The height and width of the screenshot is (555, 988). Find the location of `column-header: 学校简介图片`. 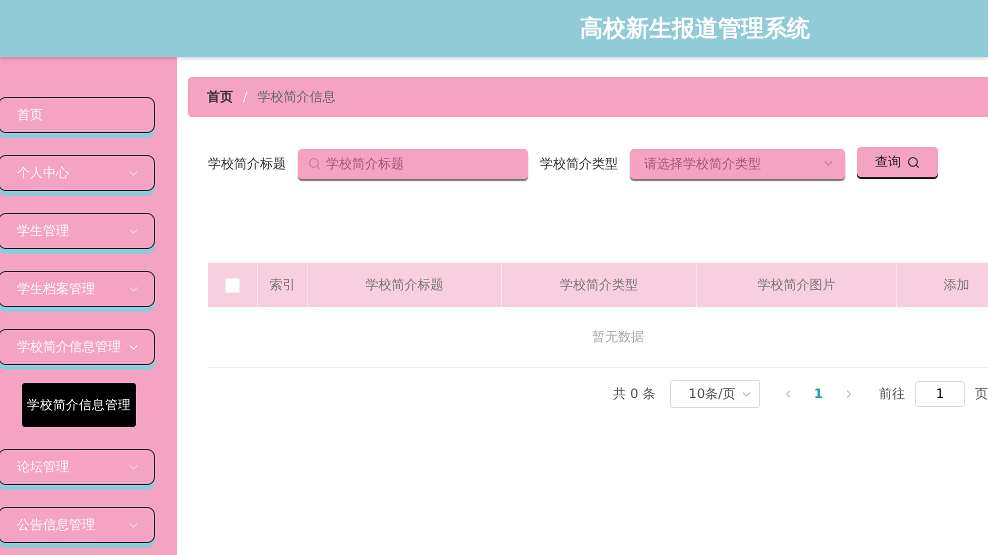

column-header: 学校简介图片 is located at coordinates (797, 285).